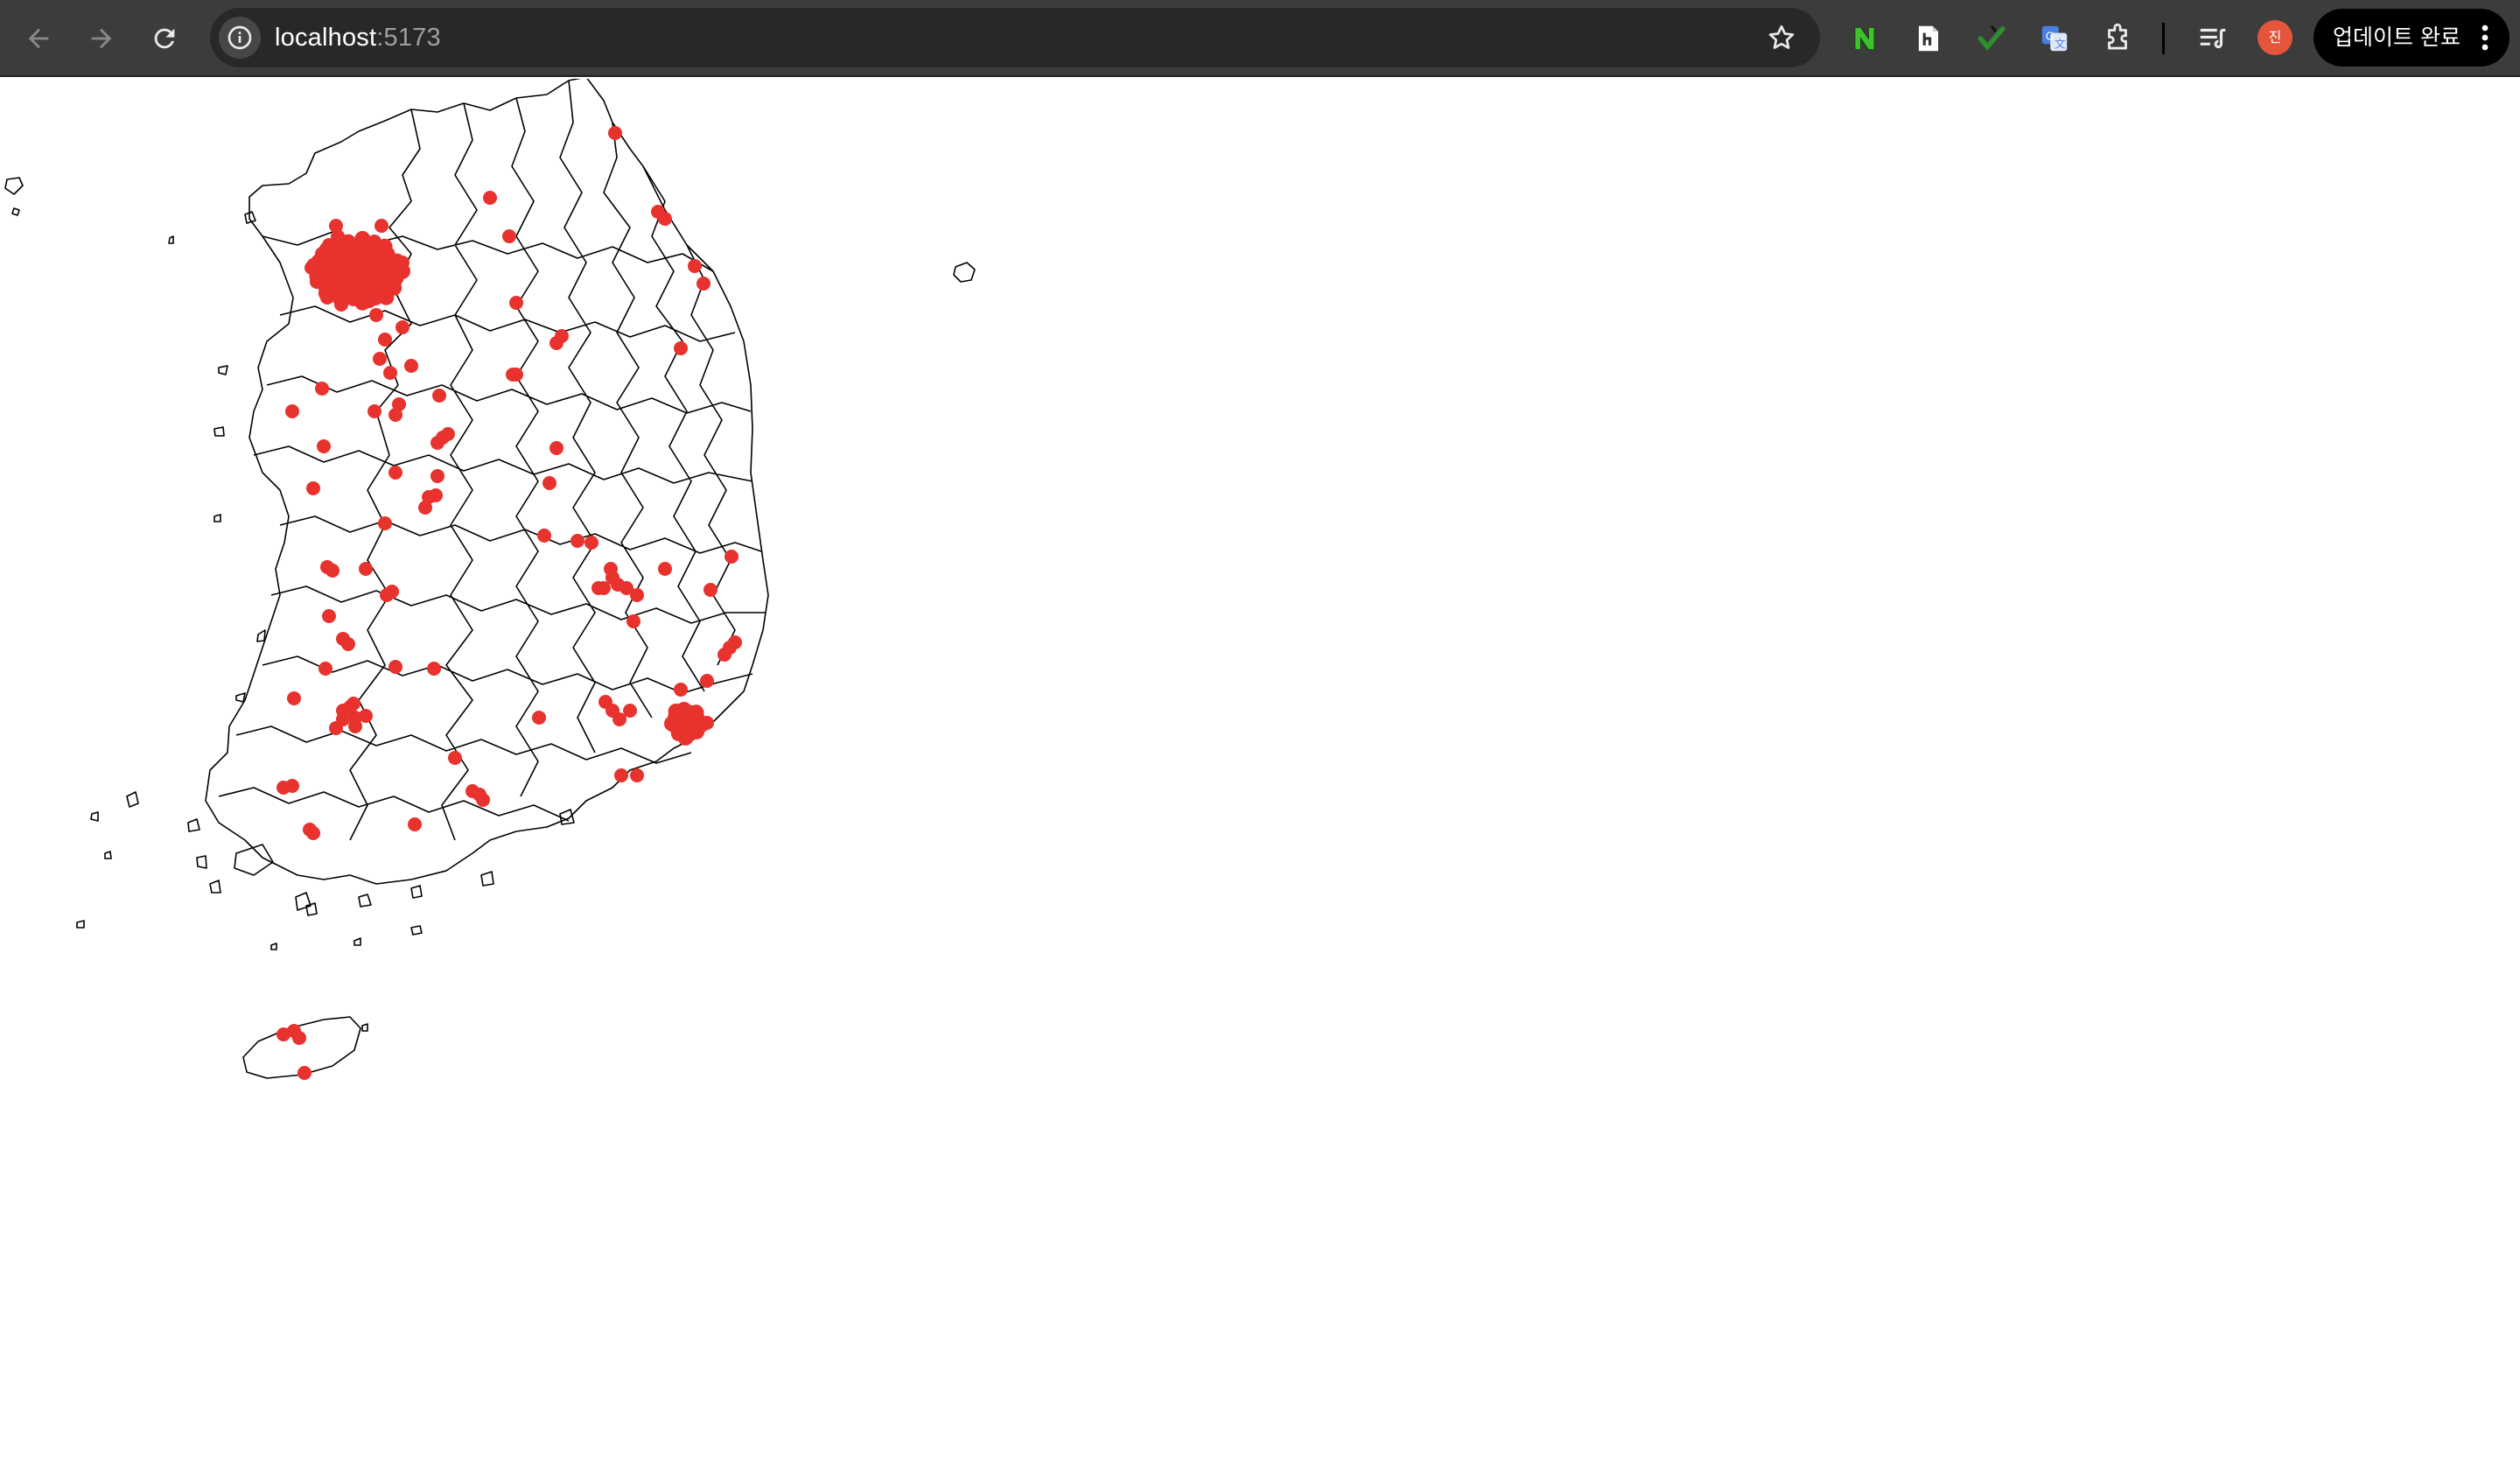 Image resolution: width=2520 pixels, height=1458 pixels. I want to click on extensions-menu-button, so click(2117, 39).